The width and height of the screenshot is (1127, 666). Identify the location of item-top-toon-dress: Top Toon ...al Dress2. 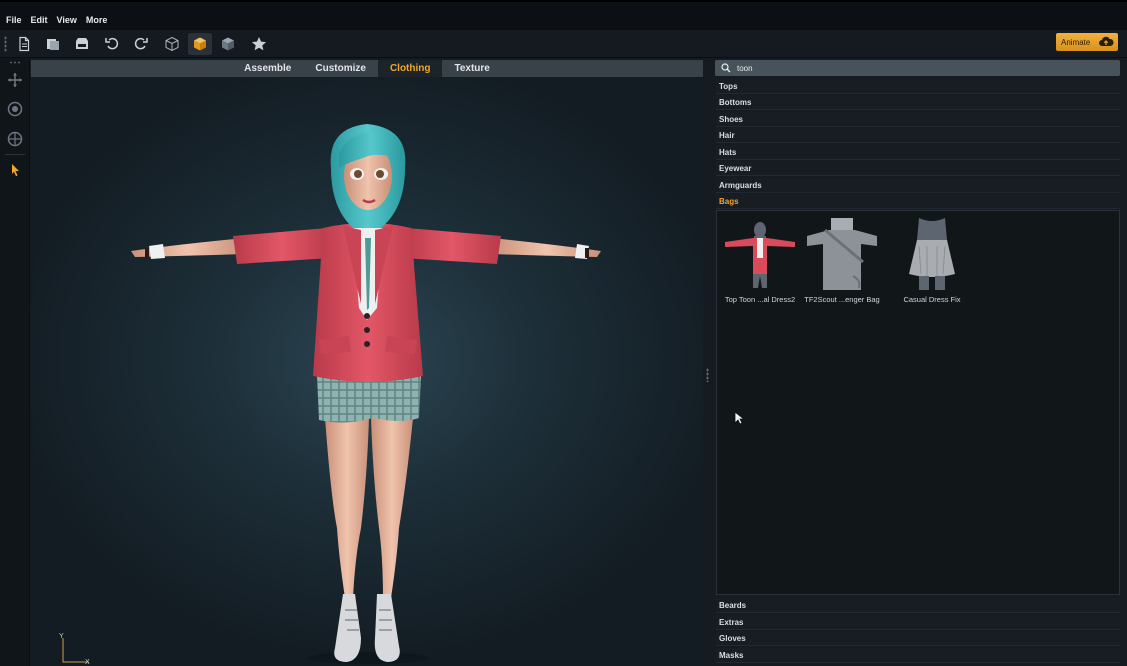
(760, 260).